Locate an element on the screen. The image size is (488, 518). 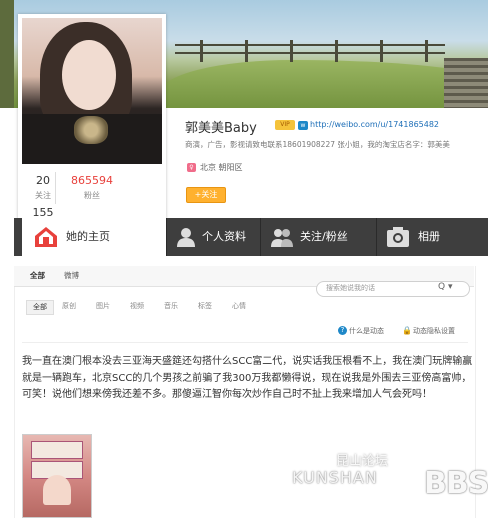
search-icon: Q ▾ is located at coordinates (445, 287).